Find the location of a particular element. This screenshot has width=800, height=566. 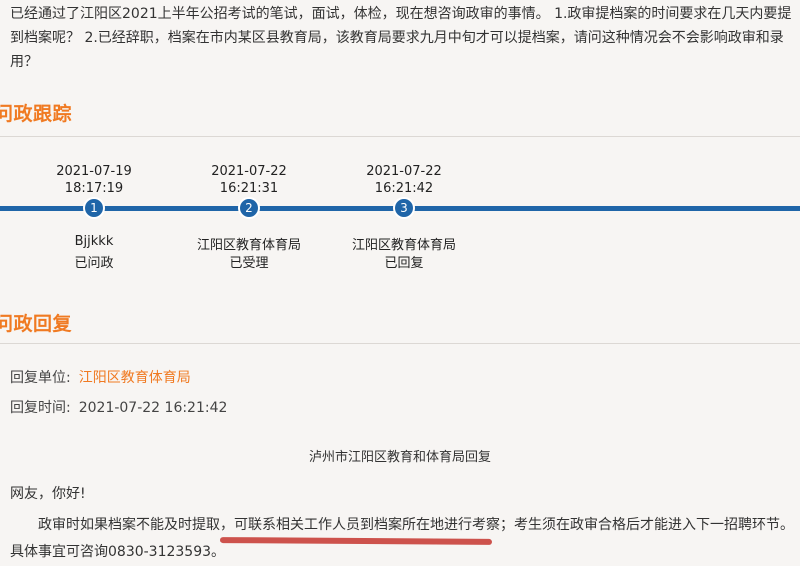

reply-time-value: 2021-07-22 16:21:42 is located at coordinates (153, 408).